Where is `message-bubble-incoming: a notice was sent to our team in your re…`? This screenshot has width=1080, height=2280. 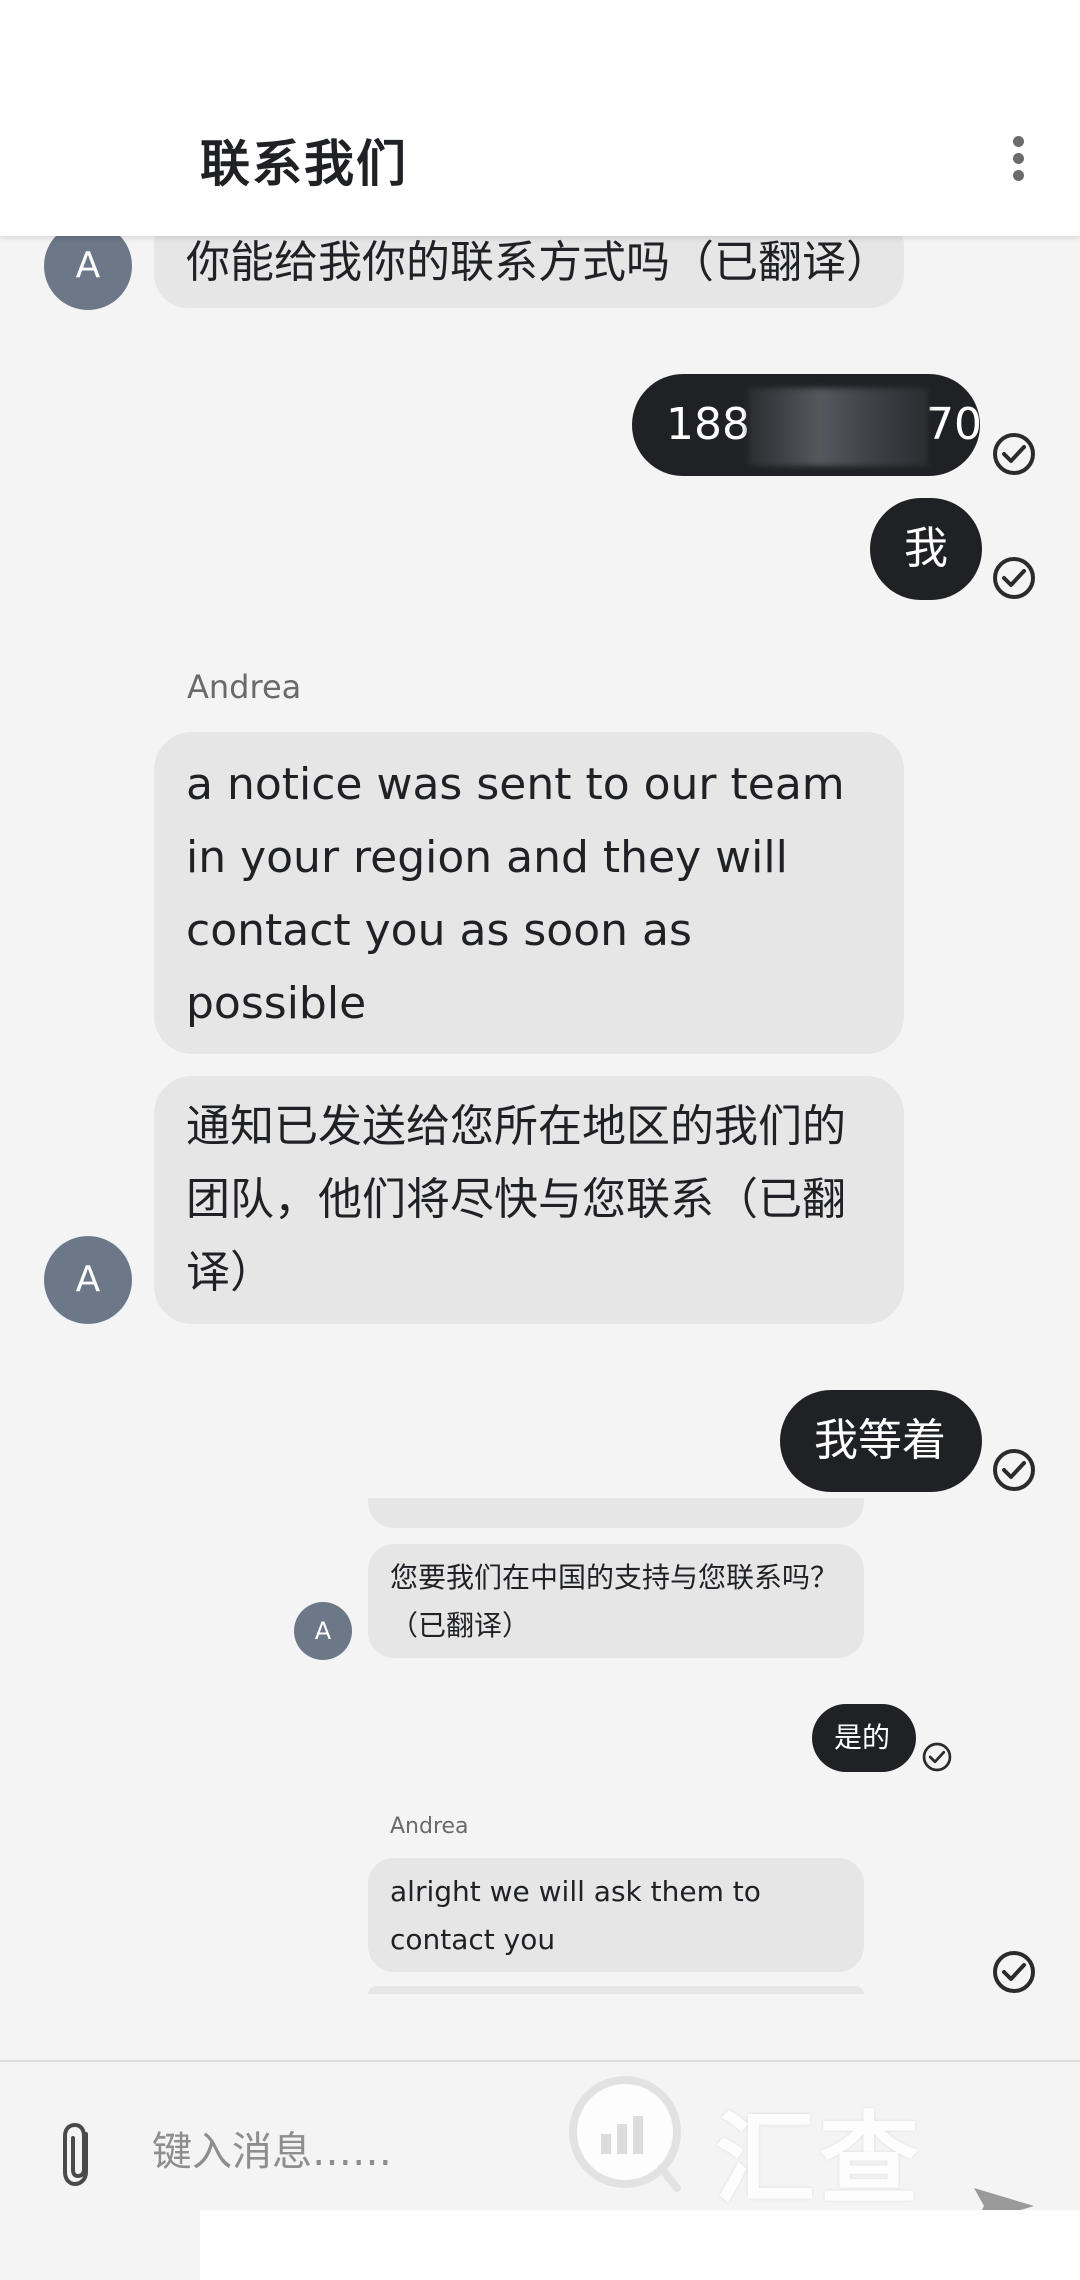 message-bubble-incoming: a notice was sent to our team in your re… is located at coordinates (529, 893).